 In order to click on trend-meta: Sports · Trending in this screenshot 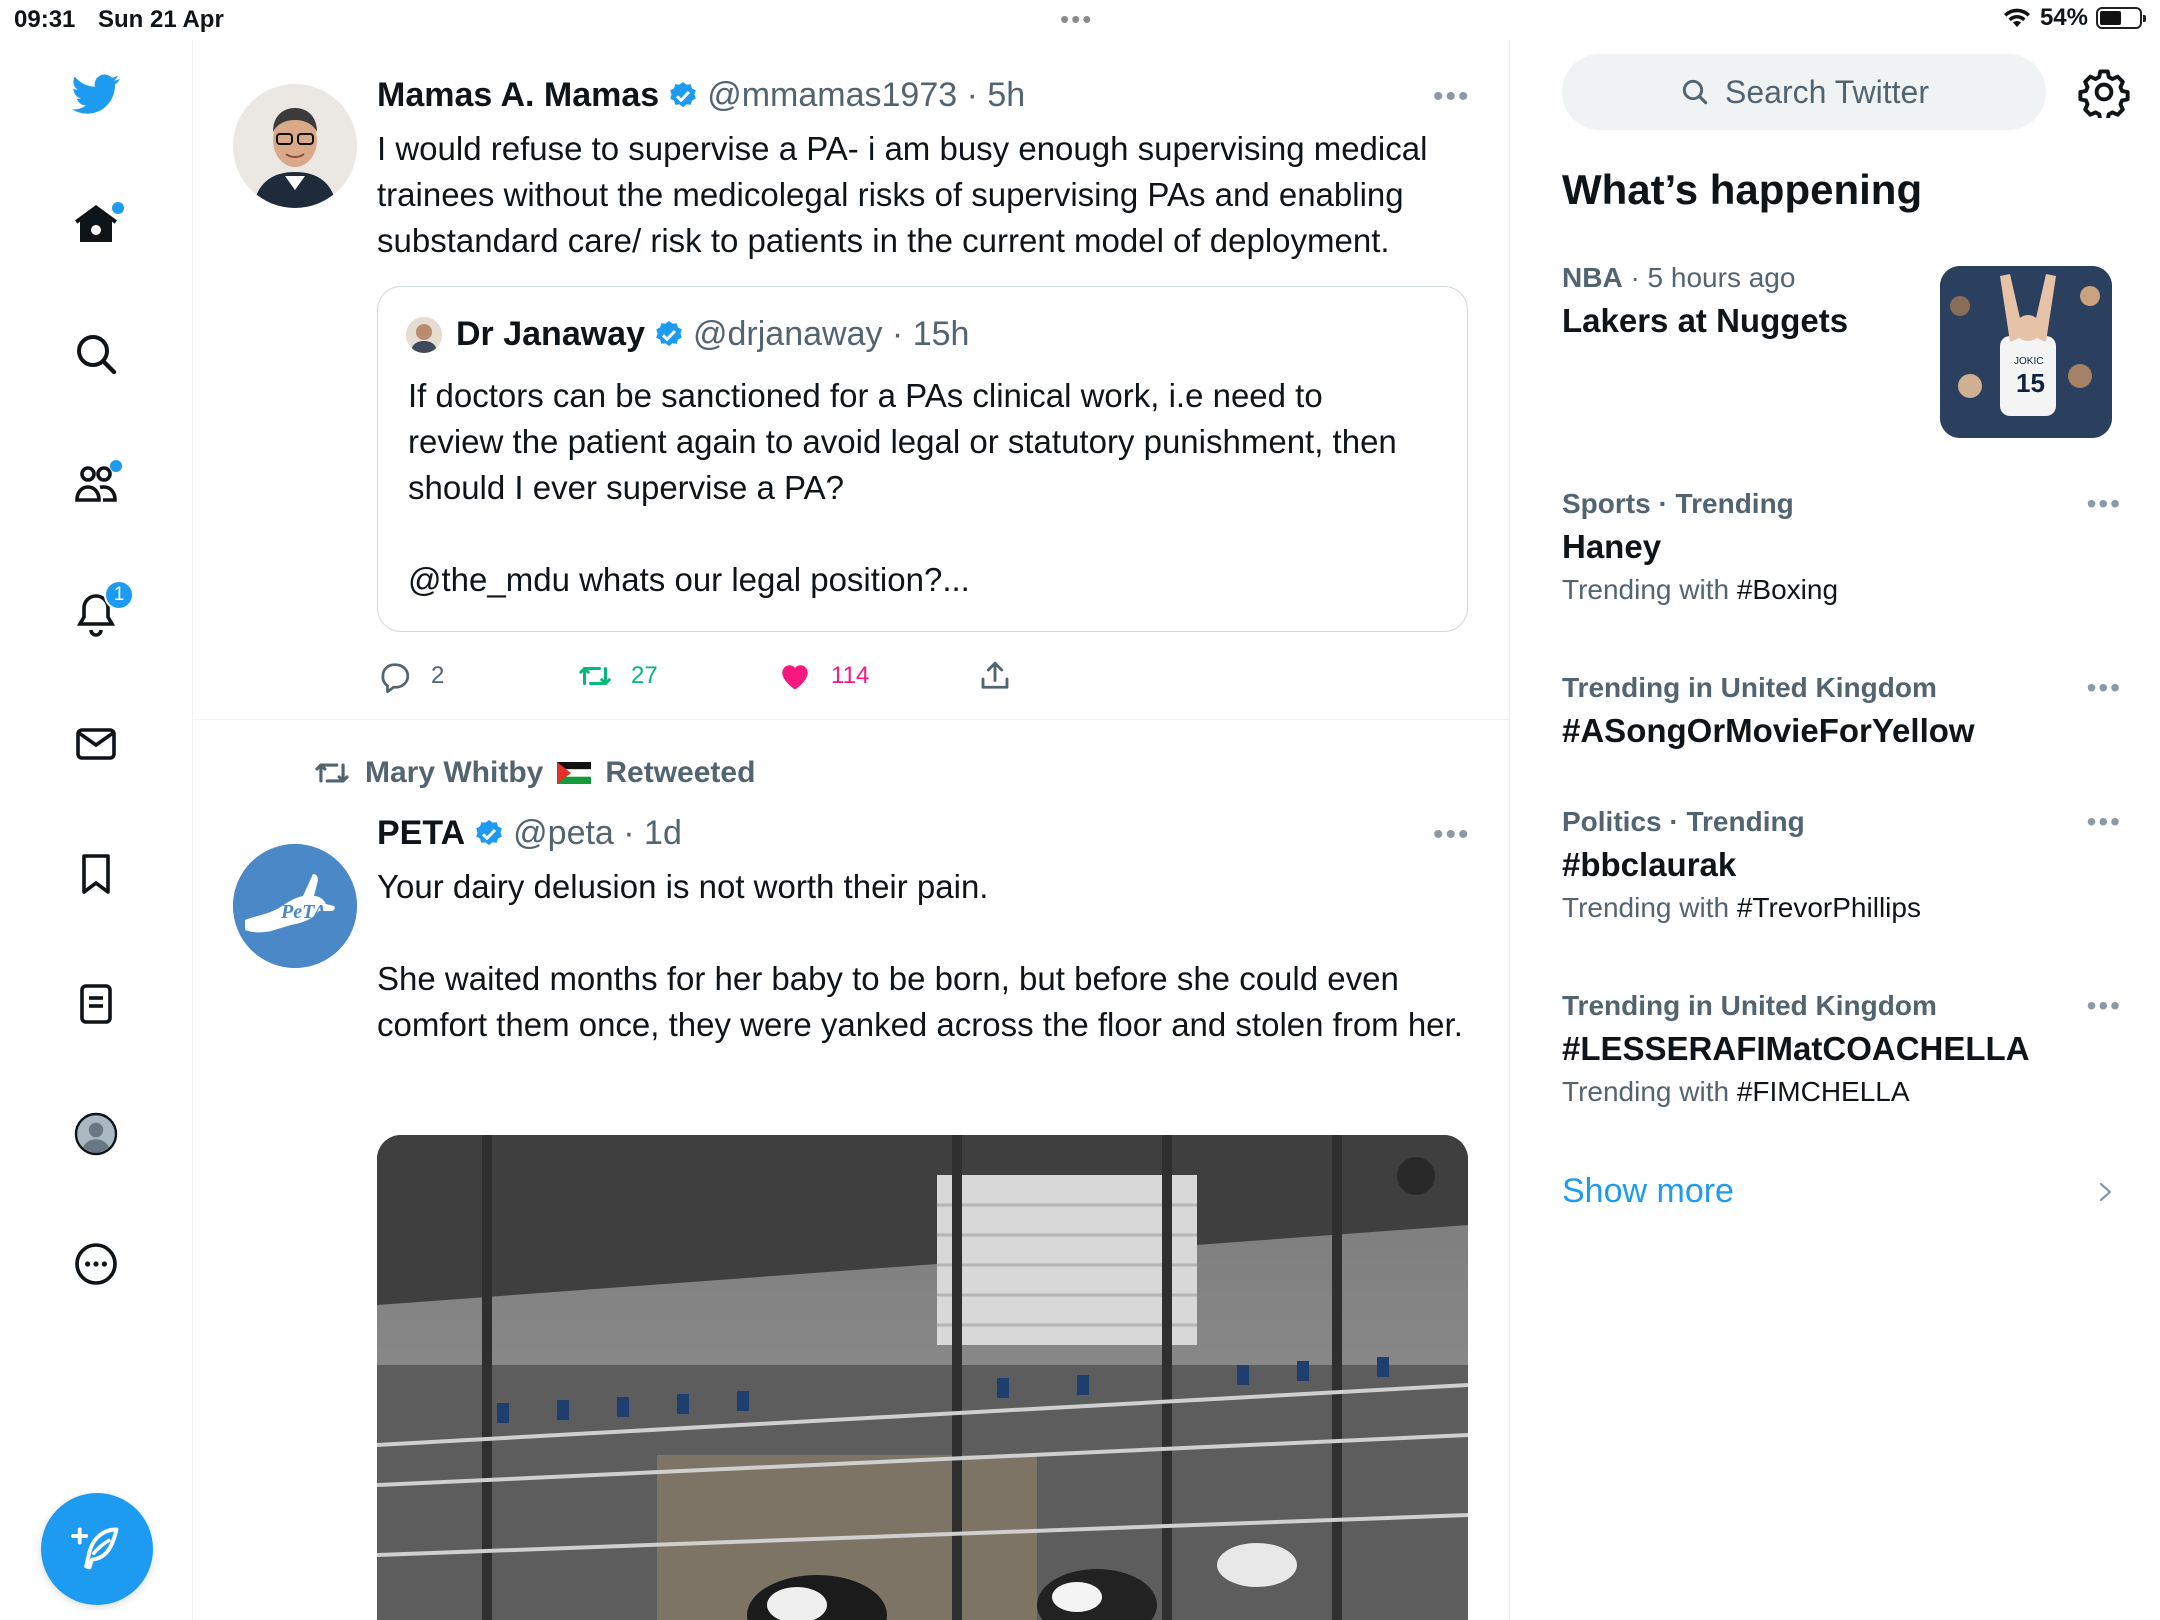, I will do `click(1678, 503)`.